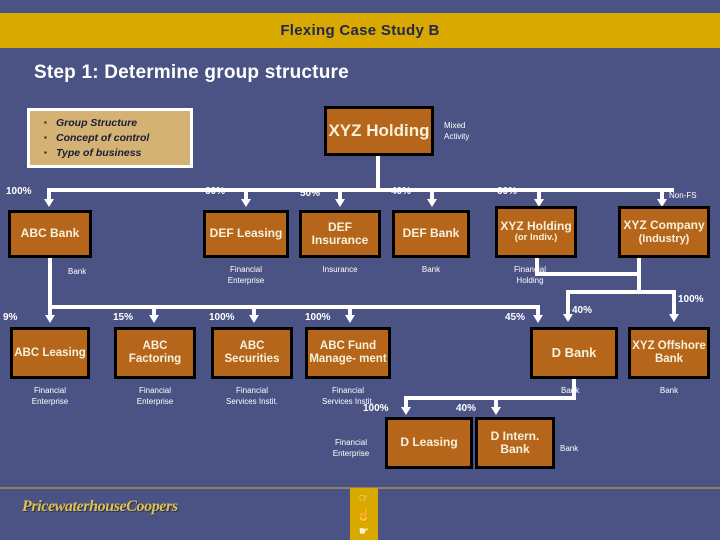 This screenshot has width=720, height=540. What do you see at coordinates (50, 396) in the screenshot?
I see `type-abc-leasing: Financial Enterprise` at bounding box center [50, 396].